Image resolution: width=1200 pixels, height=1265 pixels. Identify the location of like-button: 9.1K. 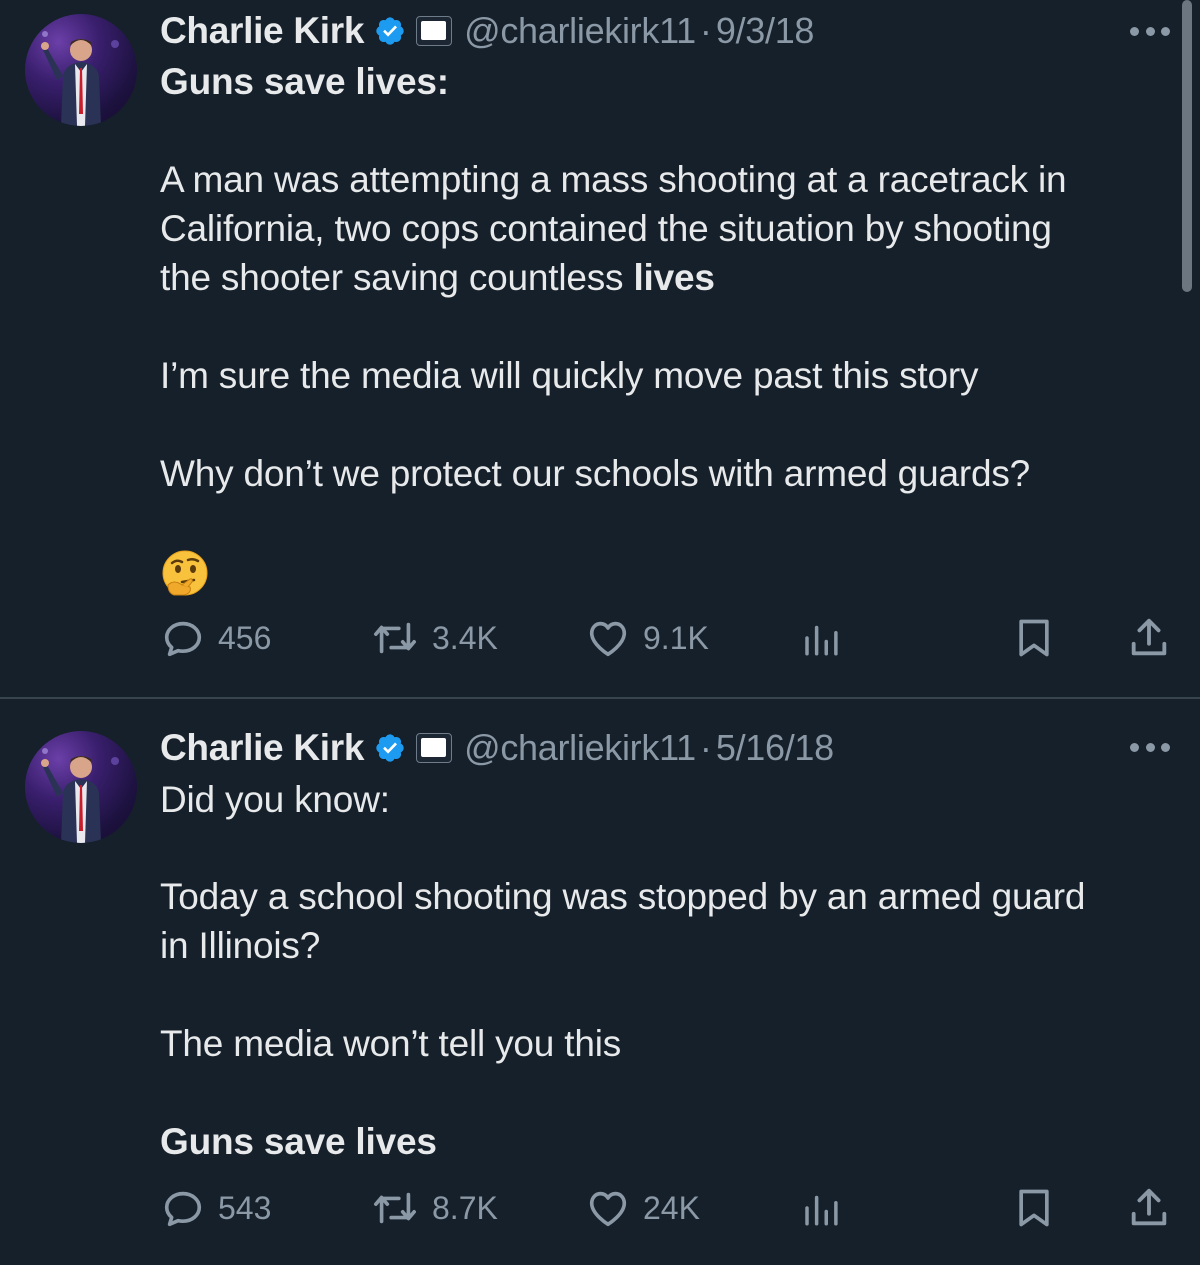
(647, 638).